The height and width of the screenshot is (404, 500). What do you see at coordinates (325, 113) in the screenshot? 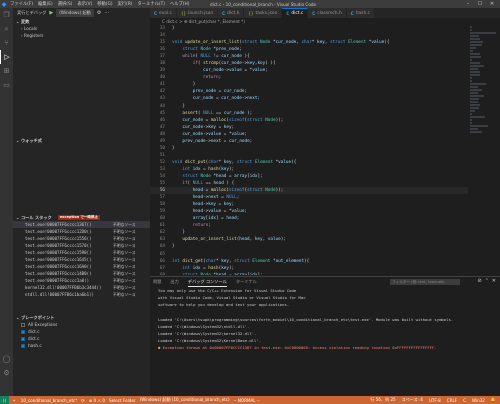
I see `code-line: 45 assert( NULL == cur_node );` at bounding box center [325, 113].